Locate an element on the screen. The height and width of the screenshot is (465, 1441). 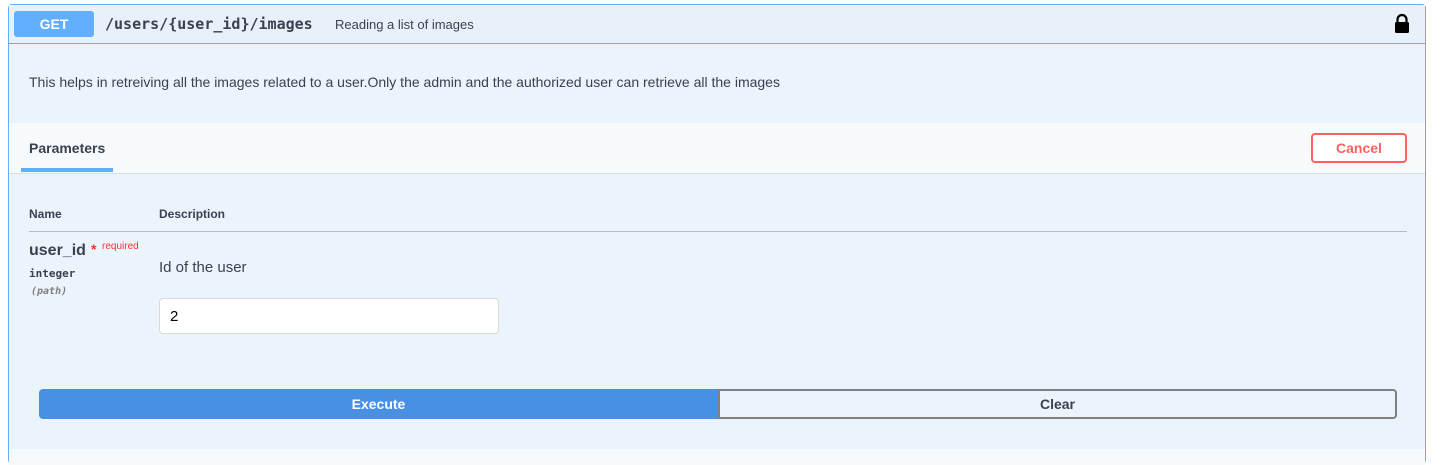
parameter-location: (path) is located at coordinates (49, 291).